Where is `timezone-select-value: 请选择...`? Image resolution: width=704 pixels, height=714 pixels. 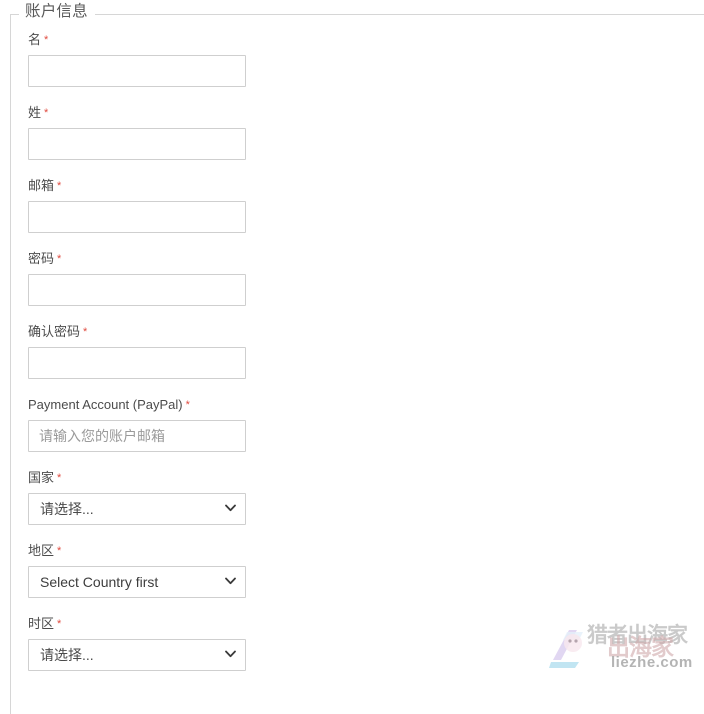 timezone-select-value: 请选择... is located at coordinates (137, 655).